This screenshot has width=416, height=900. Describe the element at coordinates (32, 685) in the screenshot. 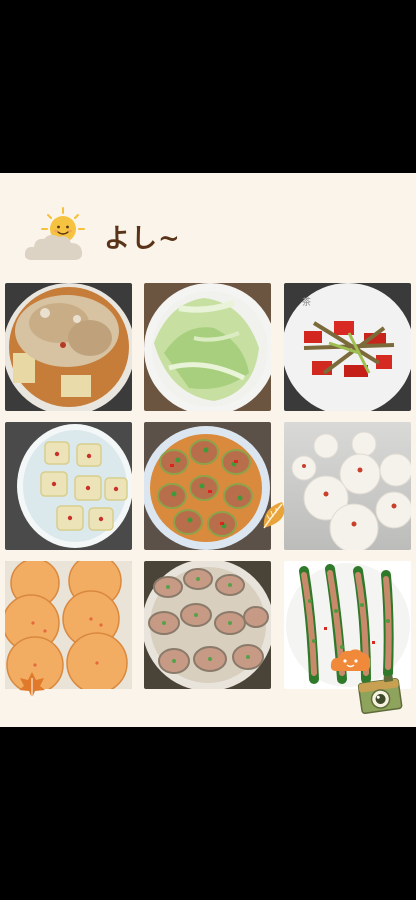

I see `maple-leaf-icon` at that location.